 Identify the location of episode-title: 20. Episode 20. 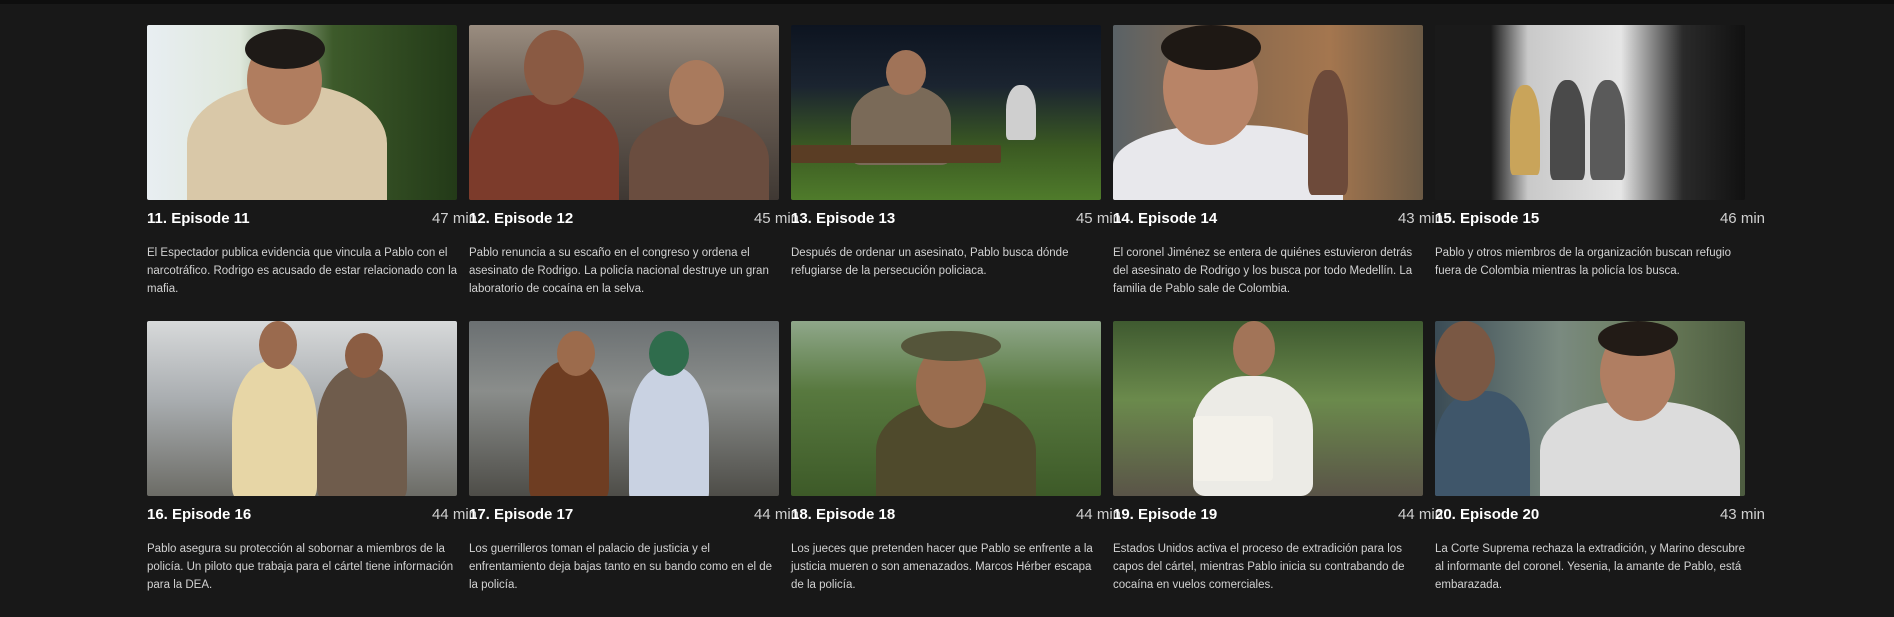
(1487, 514).